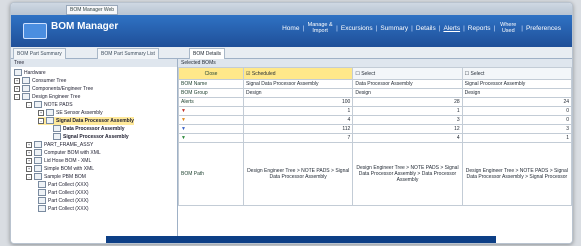 The image size is (581, 246). Describe the element at coordinates (94, 63) in the screenshot. I see `tree-panel-header: Tree` at that location.